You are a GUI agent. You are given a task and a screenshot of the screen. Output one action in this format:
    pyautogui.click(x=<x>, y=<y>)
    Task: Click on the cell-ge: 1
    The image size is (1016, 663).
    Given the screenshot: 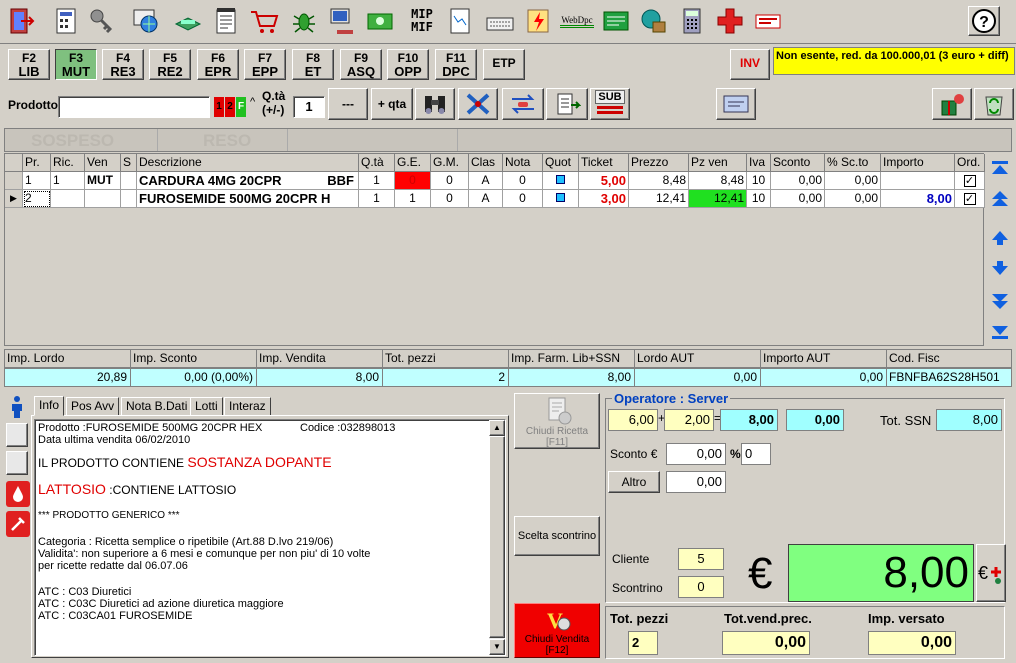 What is the action you would take?
    pyautogui.click(x=413, y=199)
    